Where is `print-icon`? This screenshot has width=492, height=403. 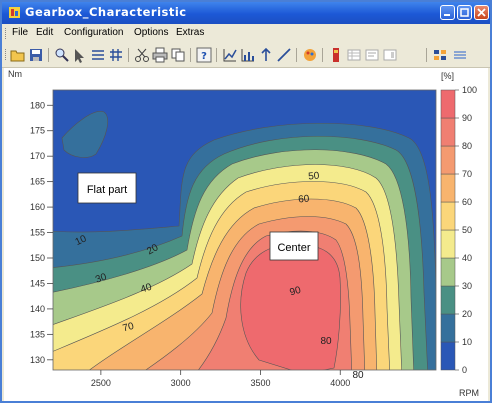
print-icon is located at coordinates (160, 55).